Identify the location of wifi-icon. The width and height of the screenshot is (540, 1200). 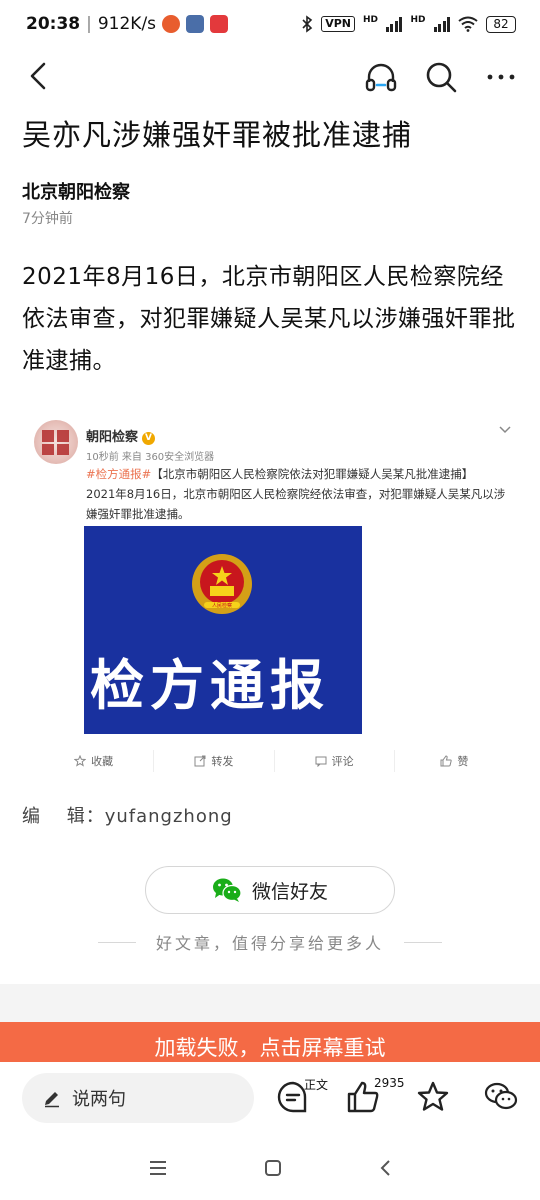
(468, 24).